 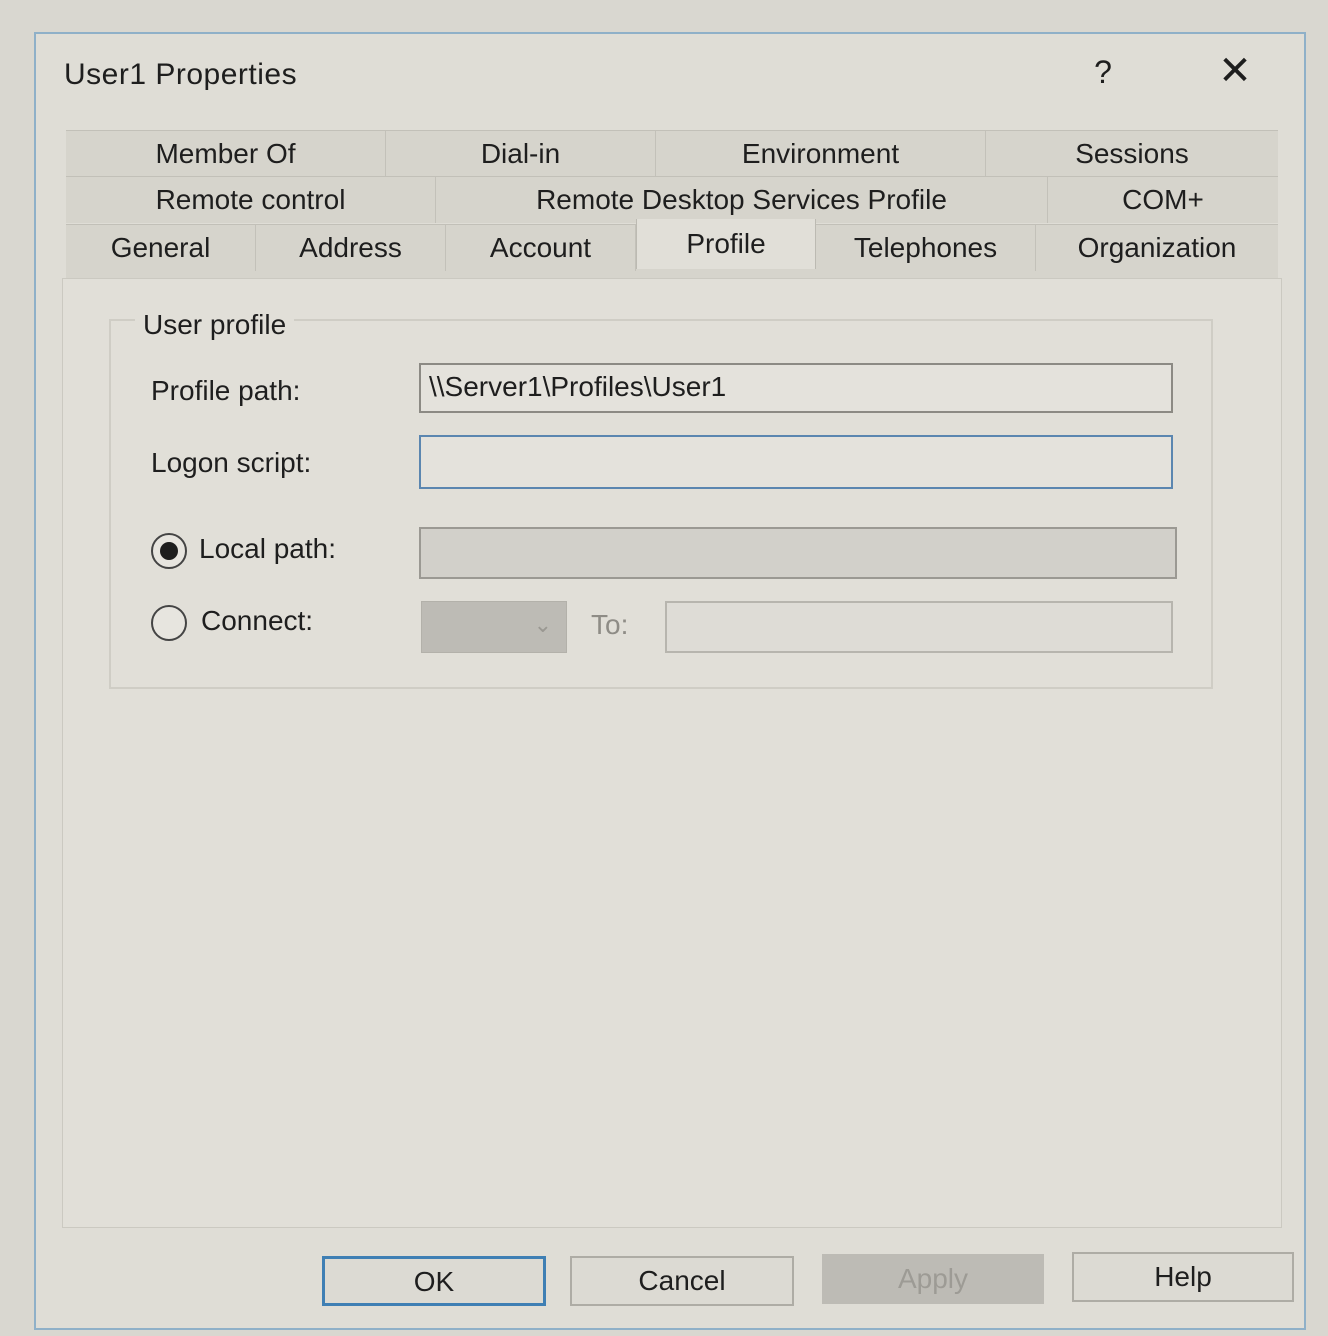 I want to click on tab-address: Address, so click(x=351, y=248).